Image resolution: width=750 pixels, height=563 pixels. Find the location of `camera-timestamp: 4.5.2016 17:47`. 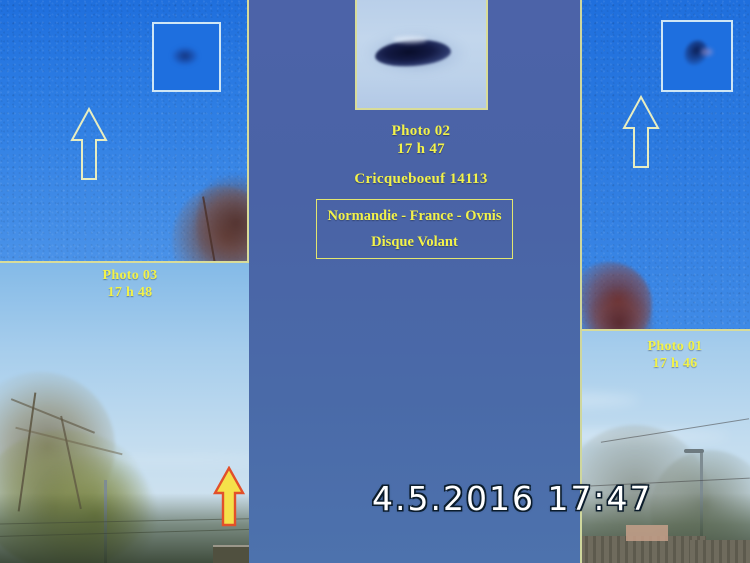

camera-timestamp: 4.5.2016 17:47 is located at coordinates (512, 498).